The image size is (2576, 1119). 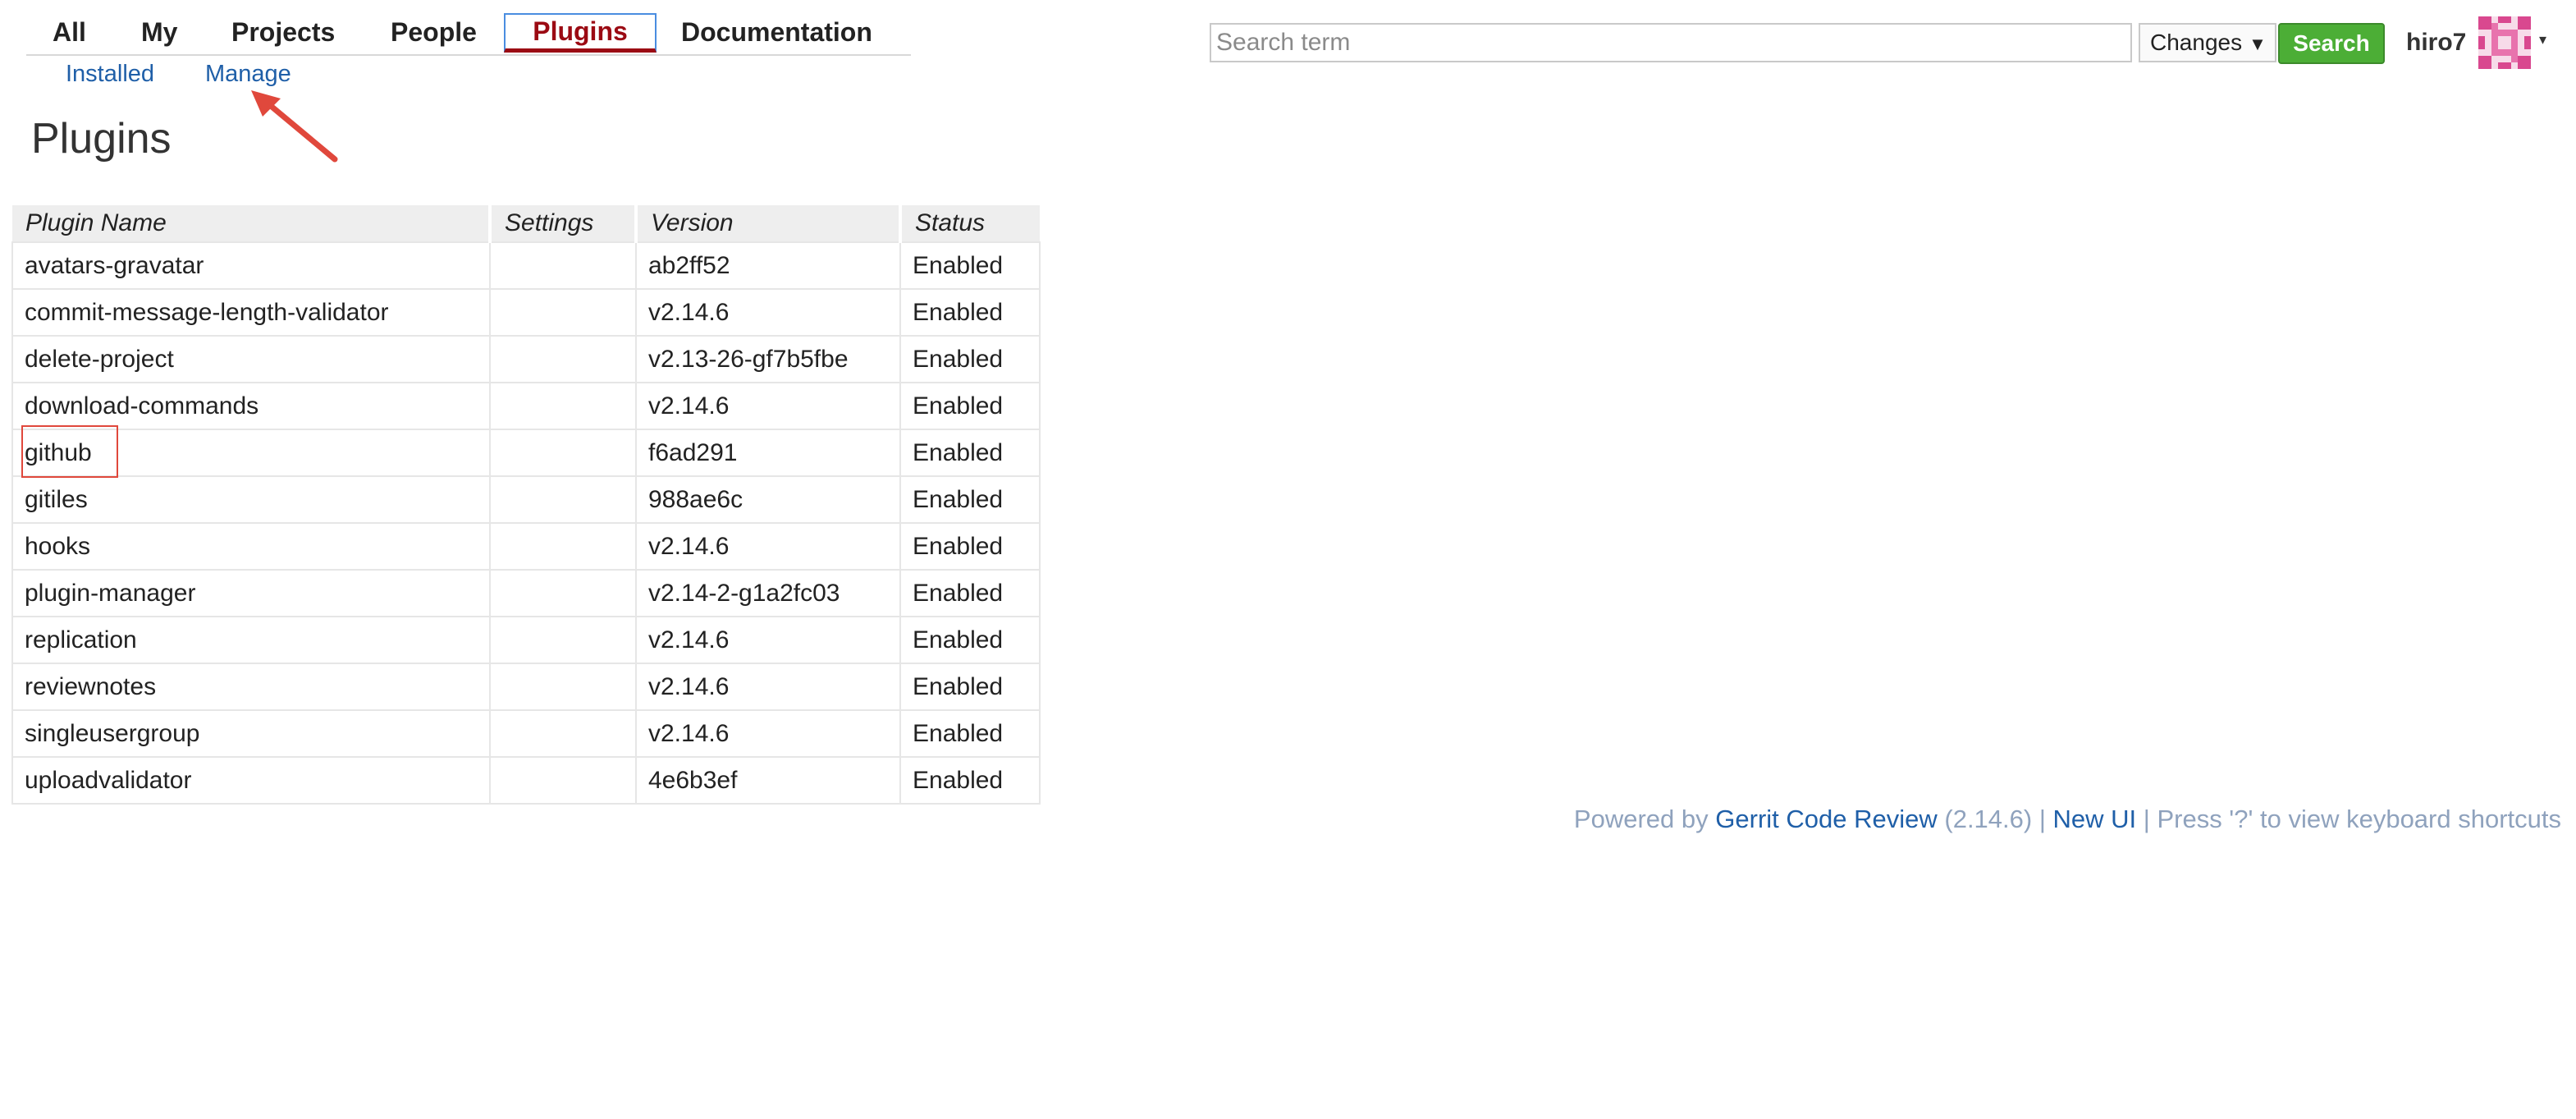 I want to click on column-header-version: Version, so click(x=767, y=224).